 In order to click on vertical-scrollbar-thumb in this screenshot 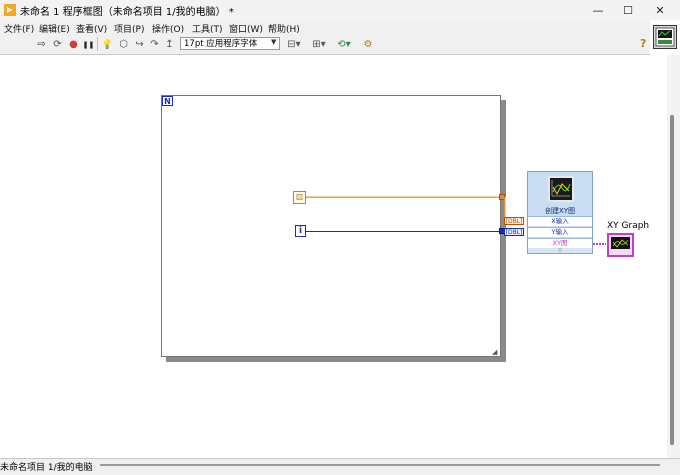, I will do `click(672, 280)`.